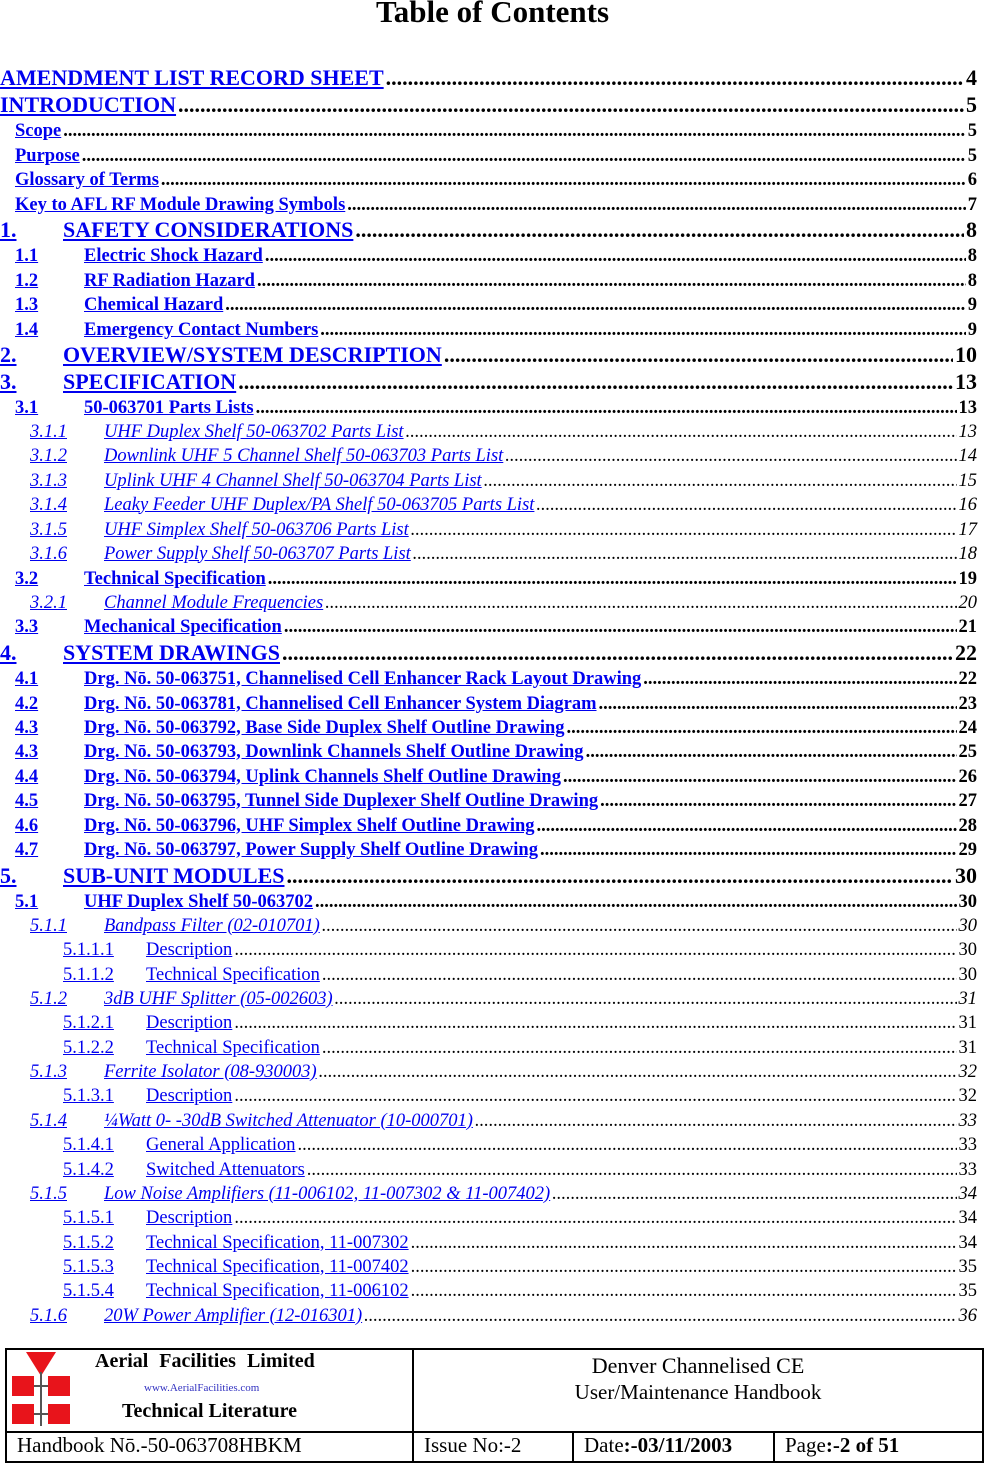 Image resolution: width=985 pixels, height=1465 pixels. I want to click on toc-entry-number: 4.7, so click(49, 850).